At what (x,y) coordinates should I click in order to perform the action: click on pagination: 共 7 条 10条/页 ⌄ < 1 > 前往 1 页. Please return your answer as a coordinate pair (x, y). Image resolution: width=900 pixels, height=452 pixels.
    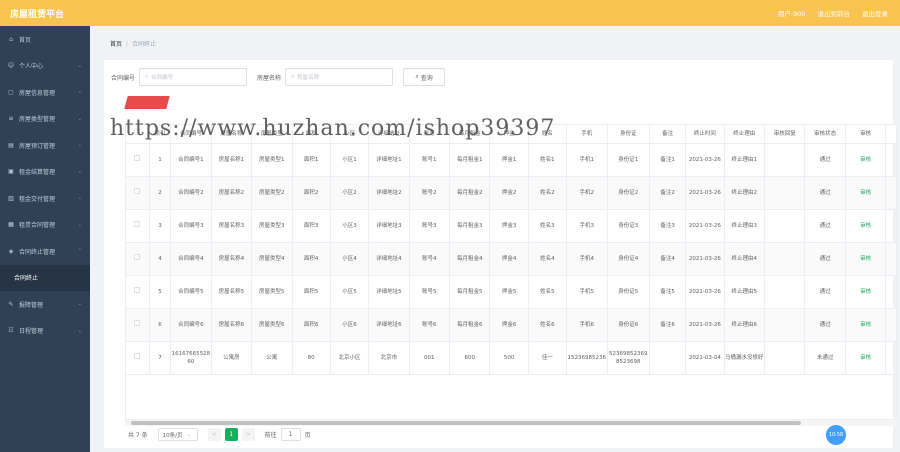
    Looking at the image, I should click on (219, 434).